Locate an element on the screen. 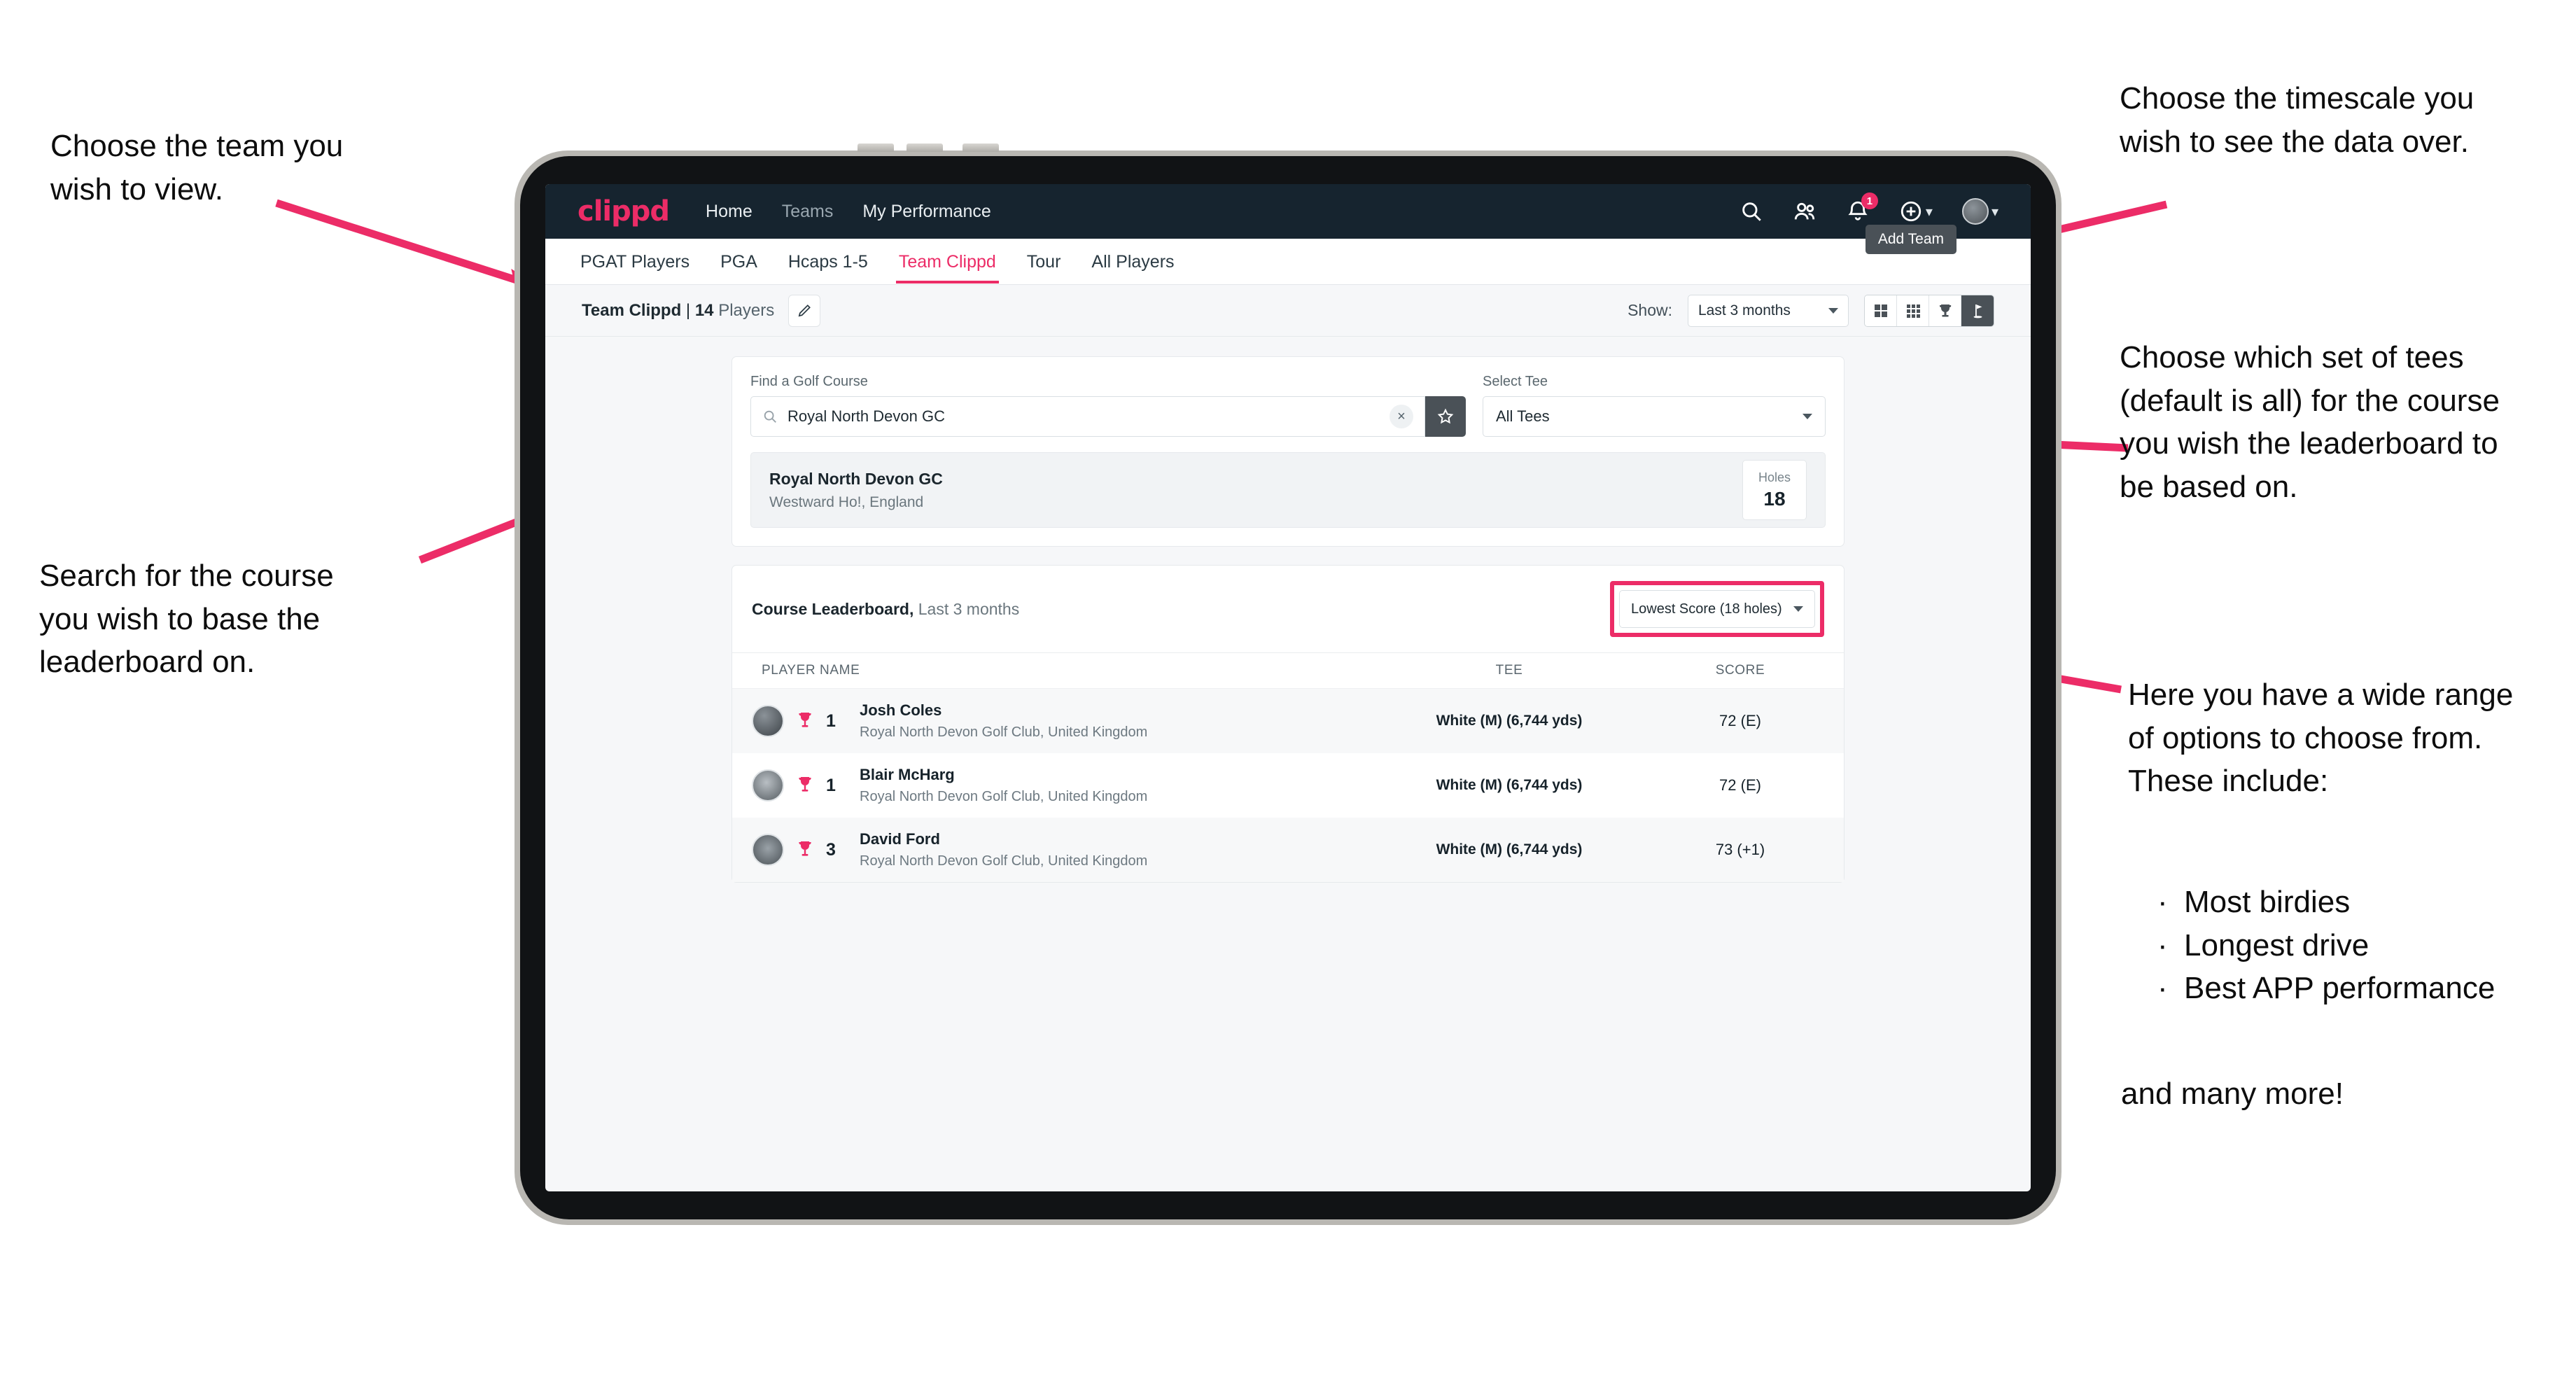  golf-flag-icon is located at coordinates (1977, 310).